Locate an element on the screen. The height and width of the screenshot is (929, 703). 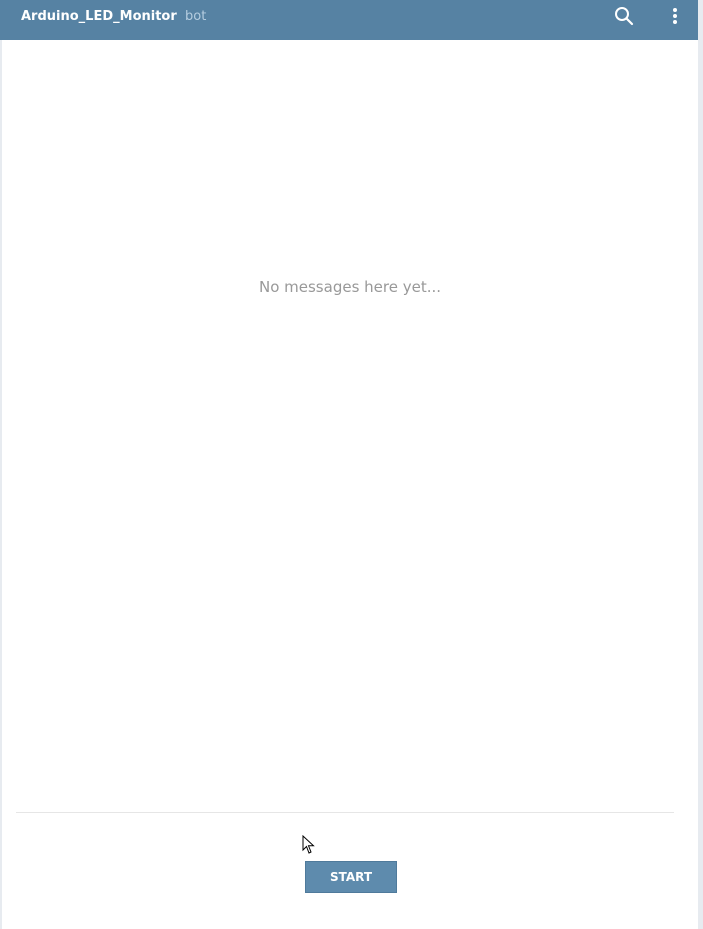
search-icon is located at coordinates (624, 16).